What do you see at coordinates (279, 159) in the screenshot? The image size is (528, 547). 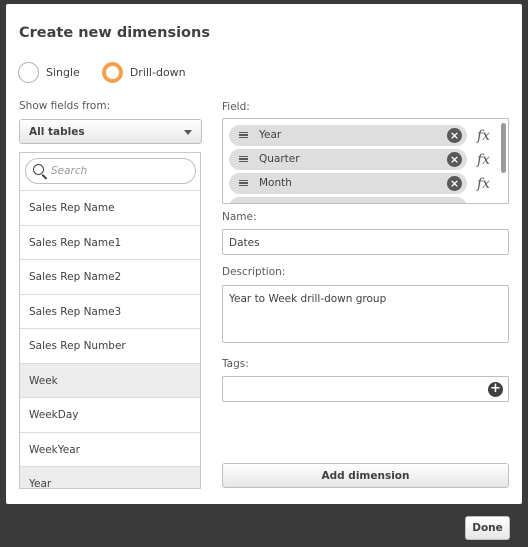 I see `drill-field-label: Quarter` at bounding box center [279, 159].